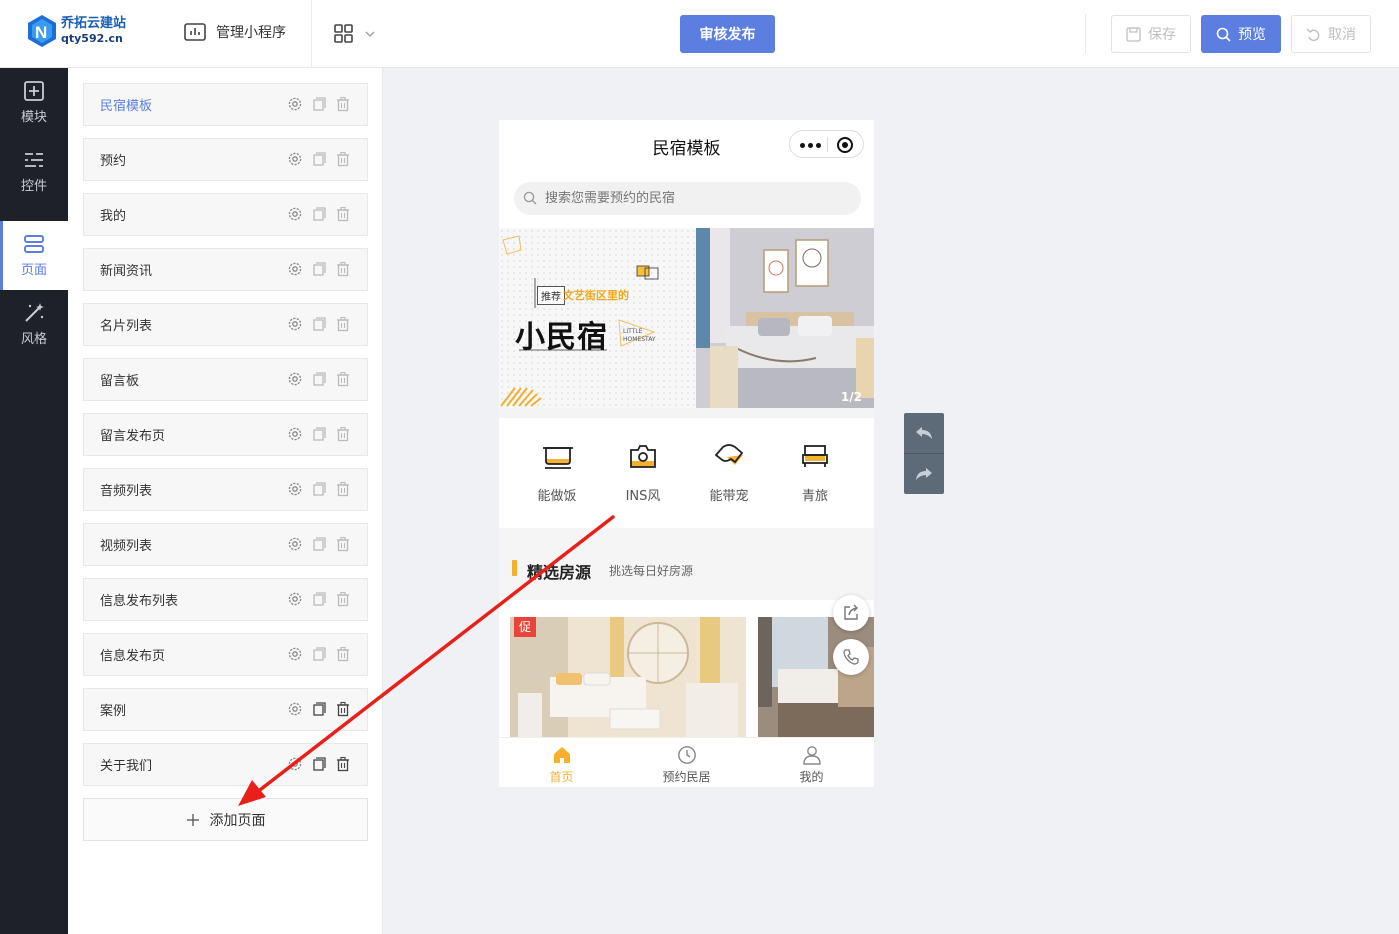  I want to click on quick-item-ins: INS风, so click(643, 471).